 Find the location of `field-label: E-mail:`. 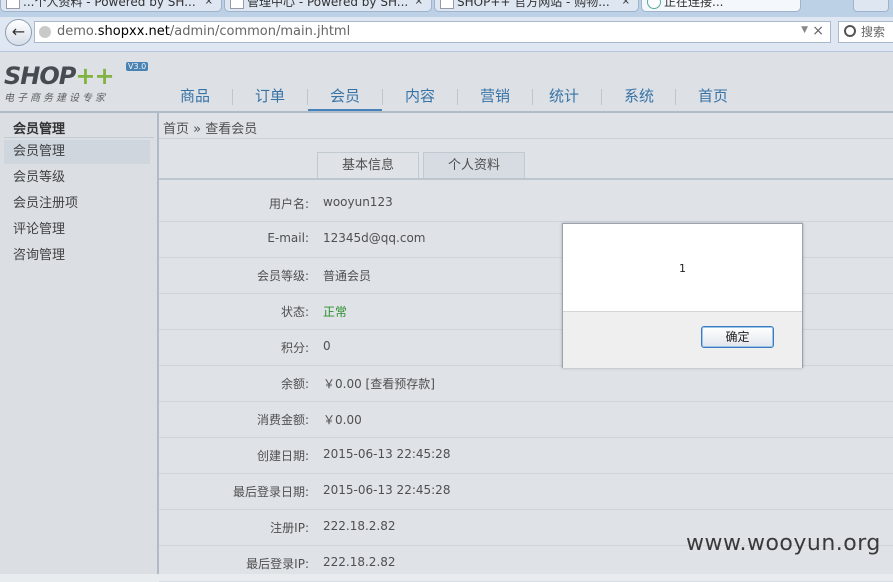

field-label: E-mail: is located at coordinates (288, 238).